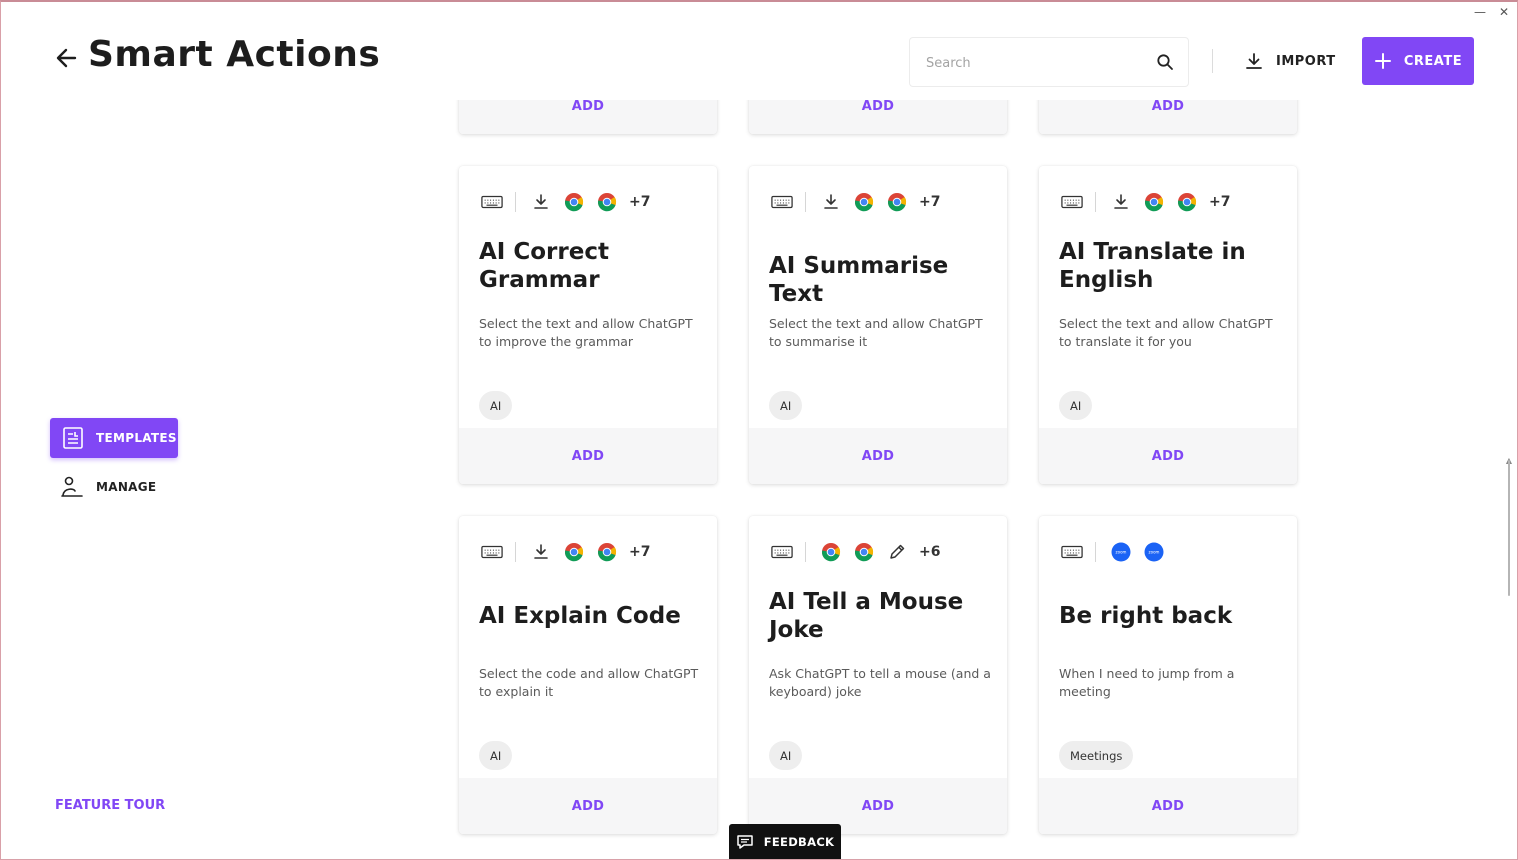 The image size is (1518, 860). I want to click on trigger-icons: +6, so click(855, 552).